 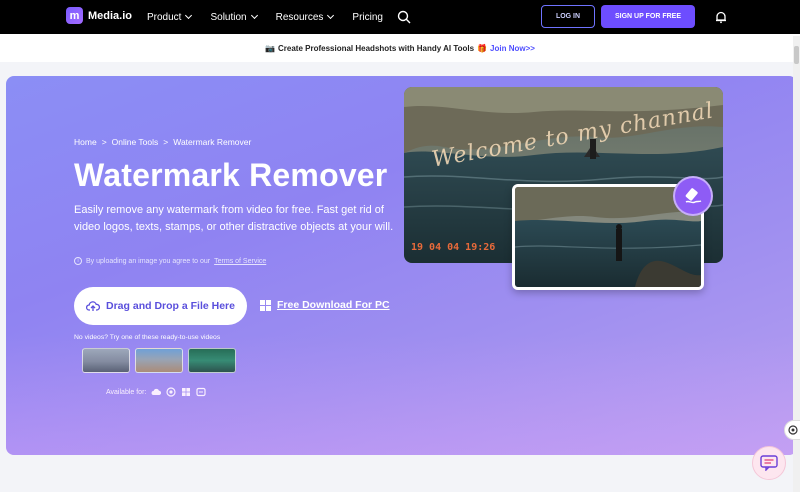 What do you see at coordinates (85, 142) in the screenshot?
I see `breadcrumb-home: Home` at bounding box center [85, 142].